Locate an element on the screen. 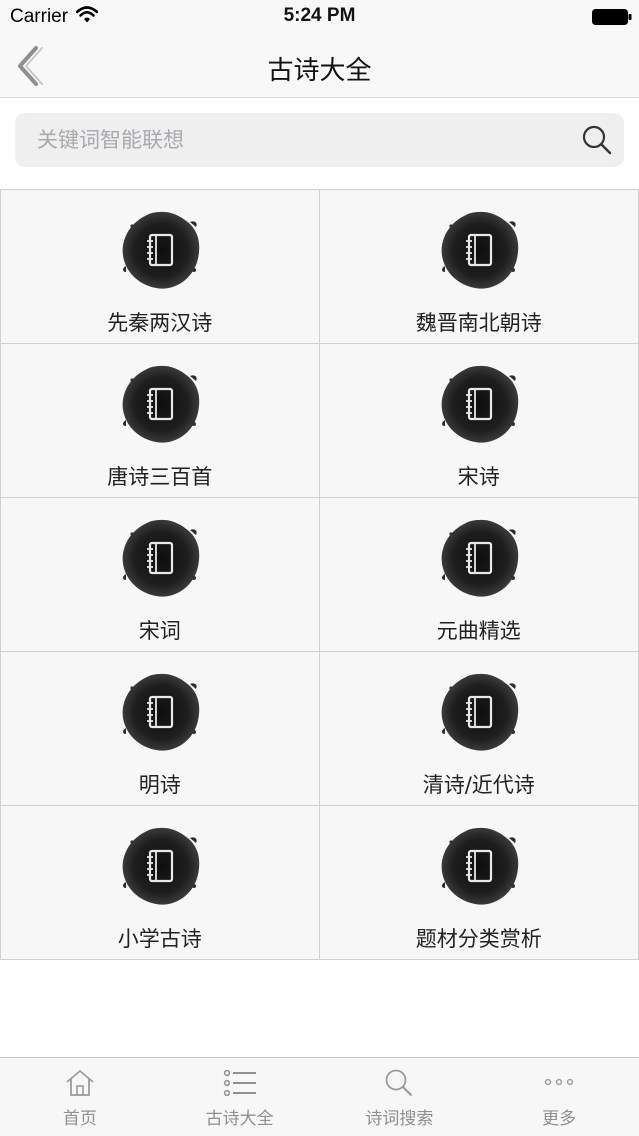 The height and width of the screenshot is (1136, 639). search-area is located at coordinates (319, 144).